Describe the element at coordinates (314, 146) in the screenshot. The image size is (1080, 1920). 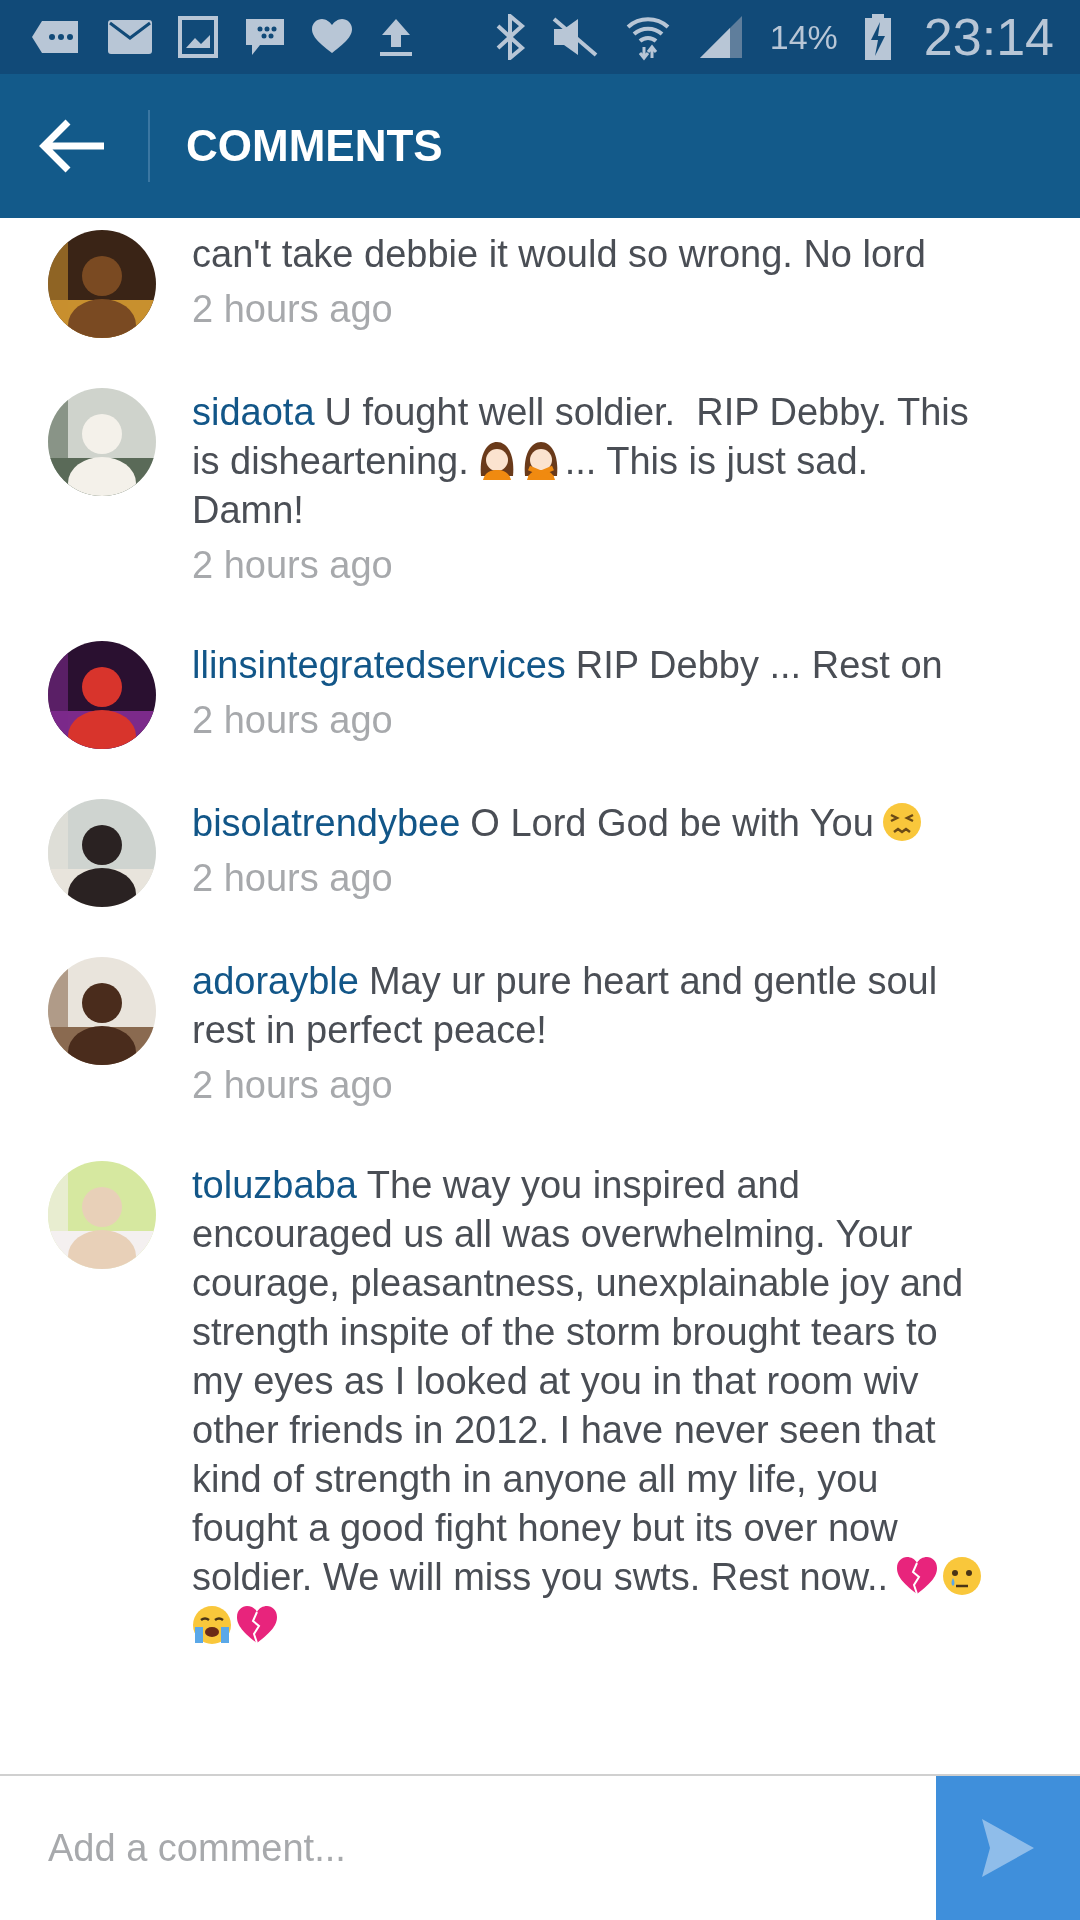
I see `screen-title: COMMENTS` at that location.